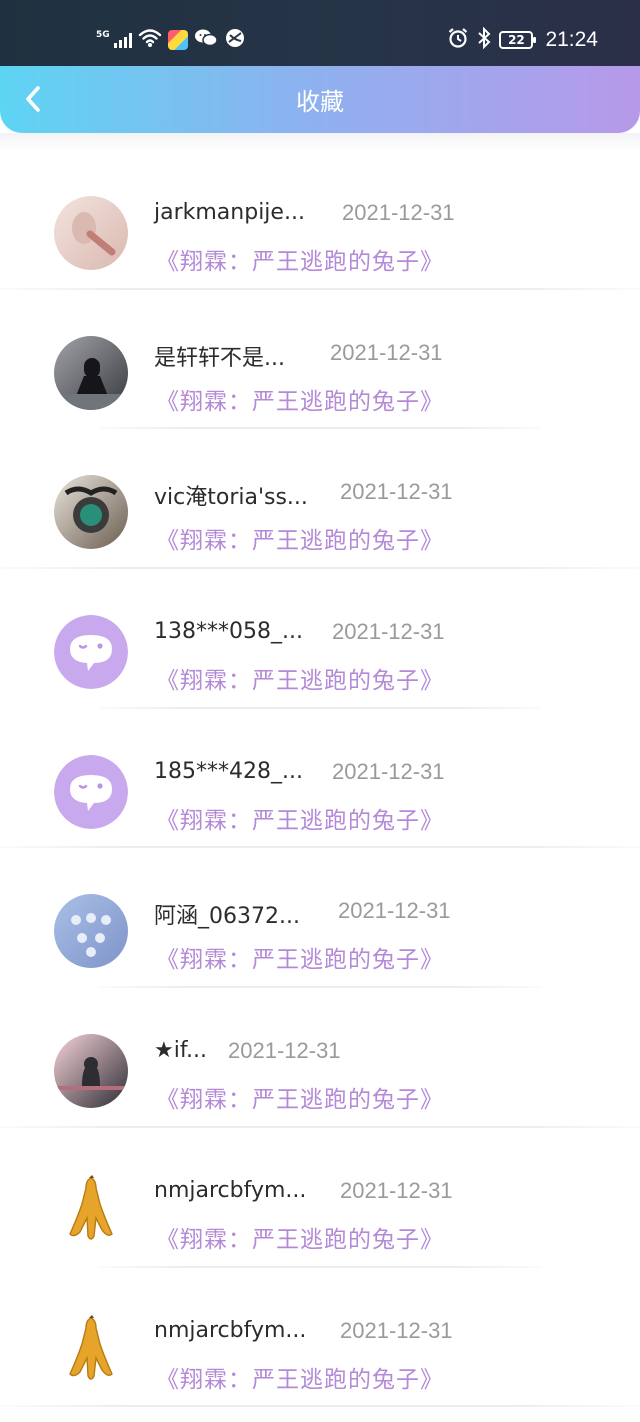 The image size is (640, 1422). I want to click on favorite-item: 是轩轩不是... 2021-12-31 《翔霖：严王逃跑的兔子》, so click(320, 360).